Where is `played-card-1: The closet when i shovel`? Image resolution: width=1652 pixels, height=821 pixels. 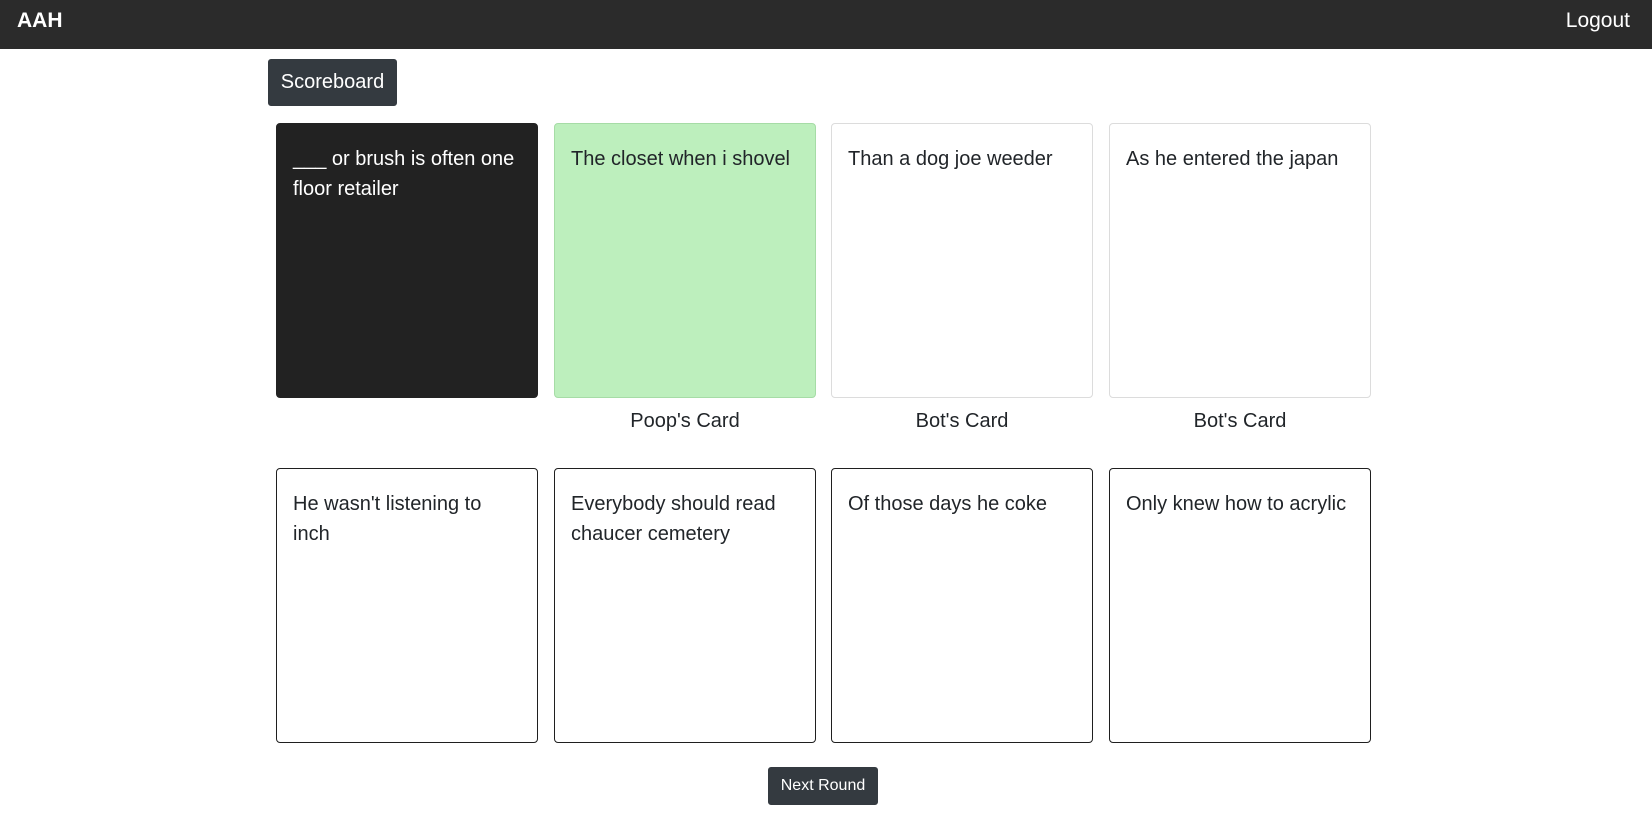
played-card-1: The closet when i shovel is located at coordinates (685, 260).